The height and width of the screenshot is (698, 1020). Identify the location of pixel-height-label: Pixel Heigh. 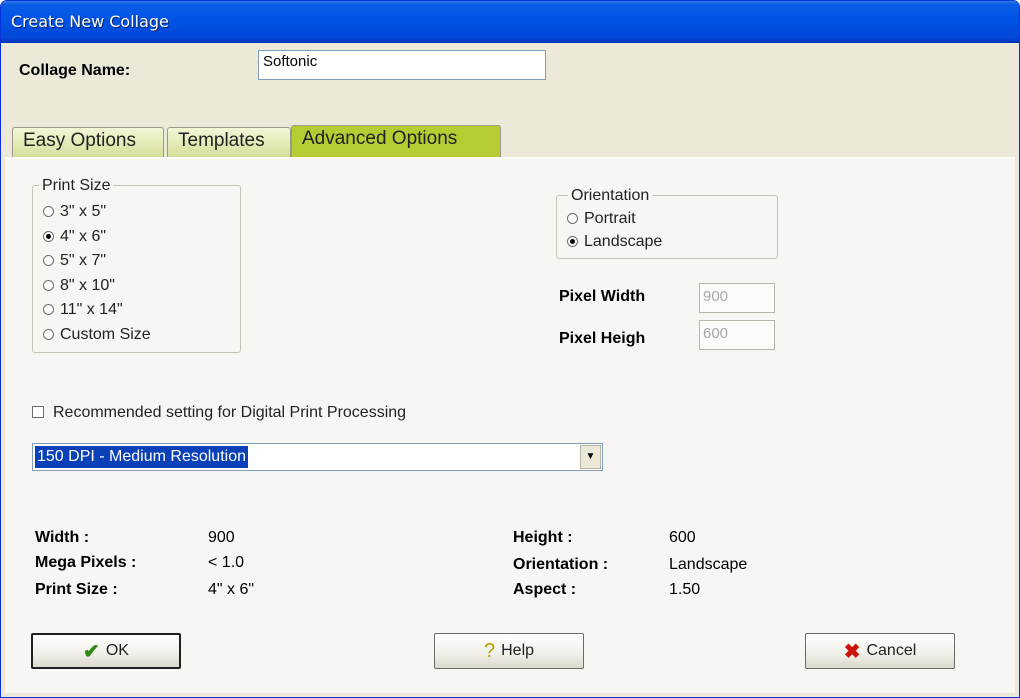
(602, 338).